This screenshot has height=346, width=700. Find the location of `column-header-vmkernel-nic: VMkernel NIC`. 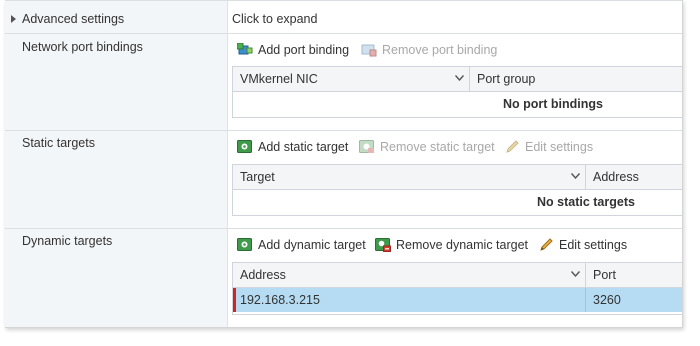

column-header-vmkernel-nic: VMkernel NIC is located at coordinates (351, 79).